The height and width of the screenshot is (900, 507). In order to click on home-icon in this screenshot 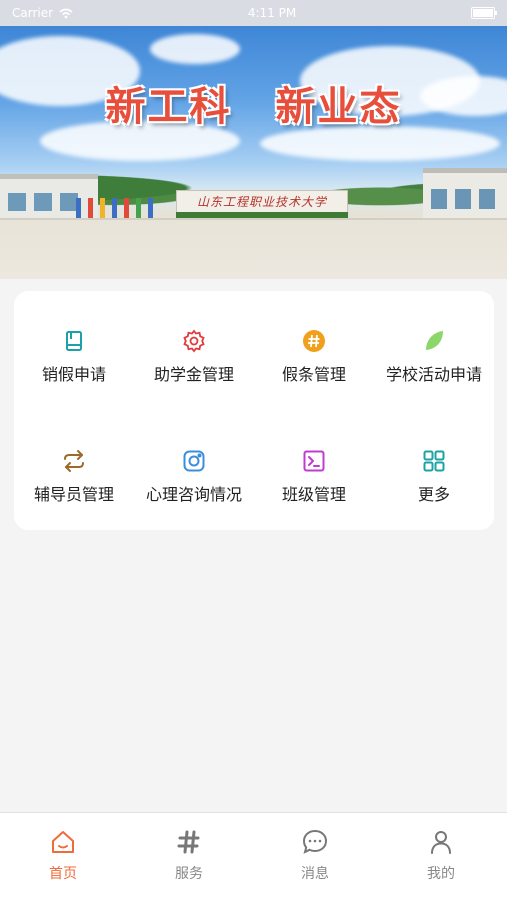, I will do `click(63, 842)`.